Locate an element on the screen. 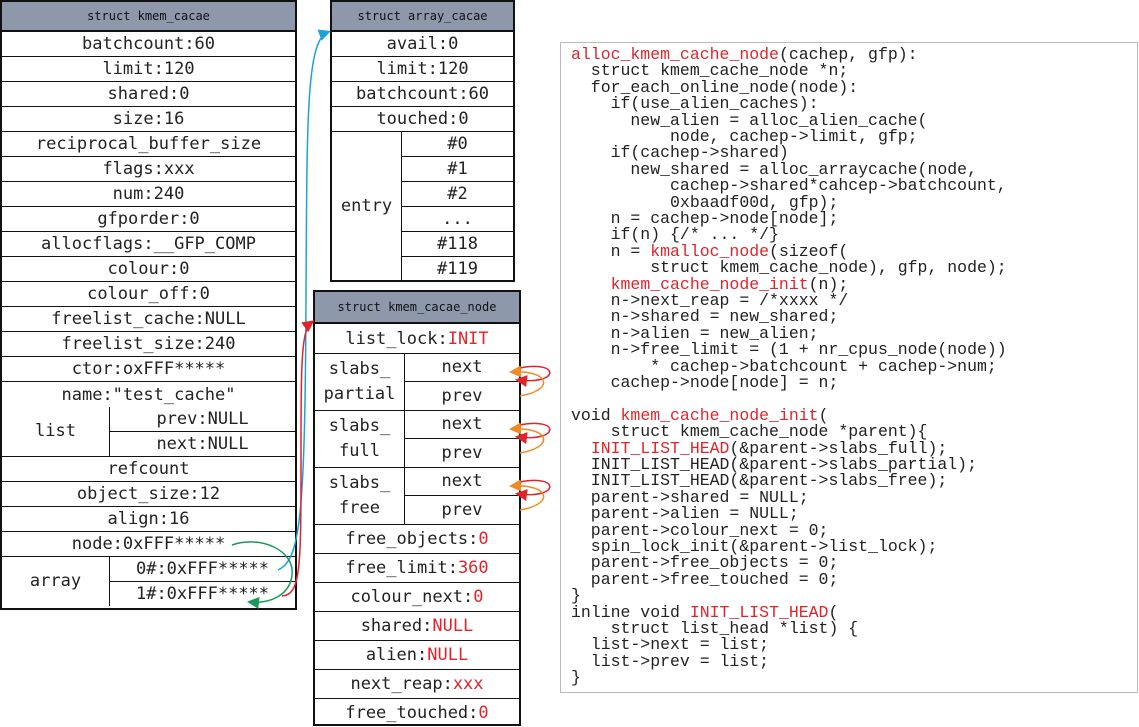  slabs-partial-label: slabs_ partial is located at coordinates (360, 382).